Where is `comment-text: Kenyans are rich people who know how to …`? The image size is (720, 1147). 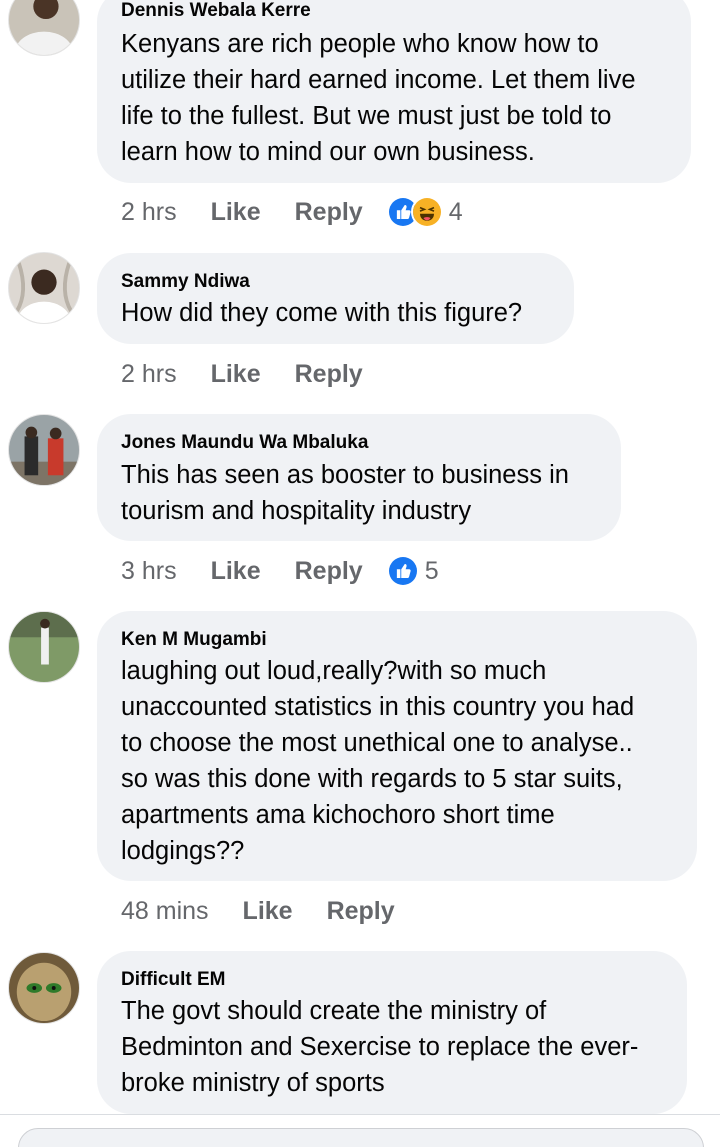 comment-text: Kenyans are rich people who know how to … is located at coordinates (378, 98).